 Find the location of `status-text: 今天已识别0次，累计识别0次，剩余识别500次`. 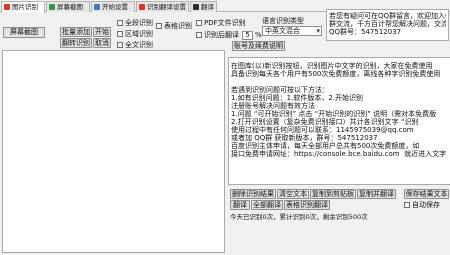

status-text: 今天已识别0次，累计识别0次，剩余识别500次 is located at coordinates (299, 217).